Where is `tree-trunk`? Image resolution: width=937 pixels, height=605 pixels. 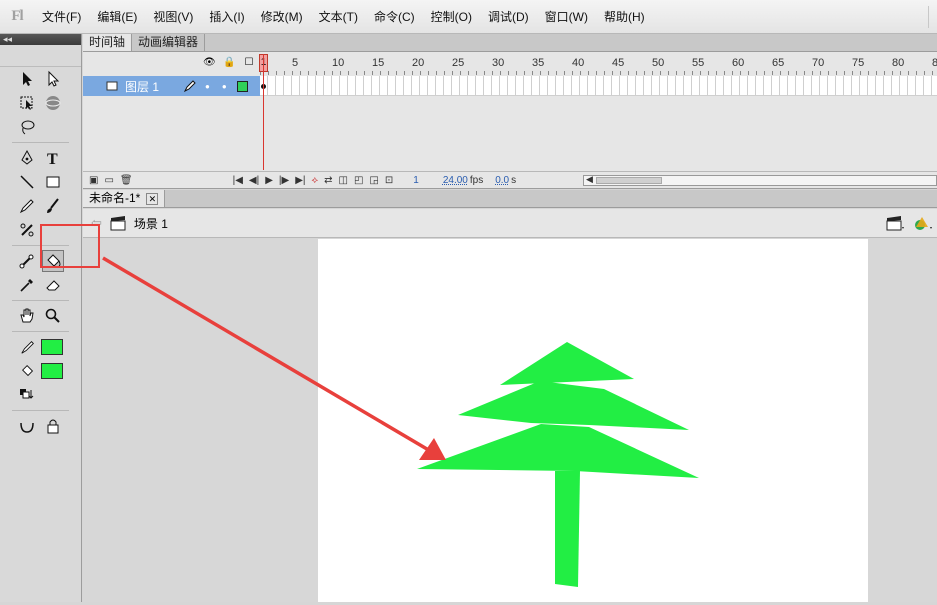 tree-trunk is located at coordinates (567, 529).